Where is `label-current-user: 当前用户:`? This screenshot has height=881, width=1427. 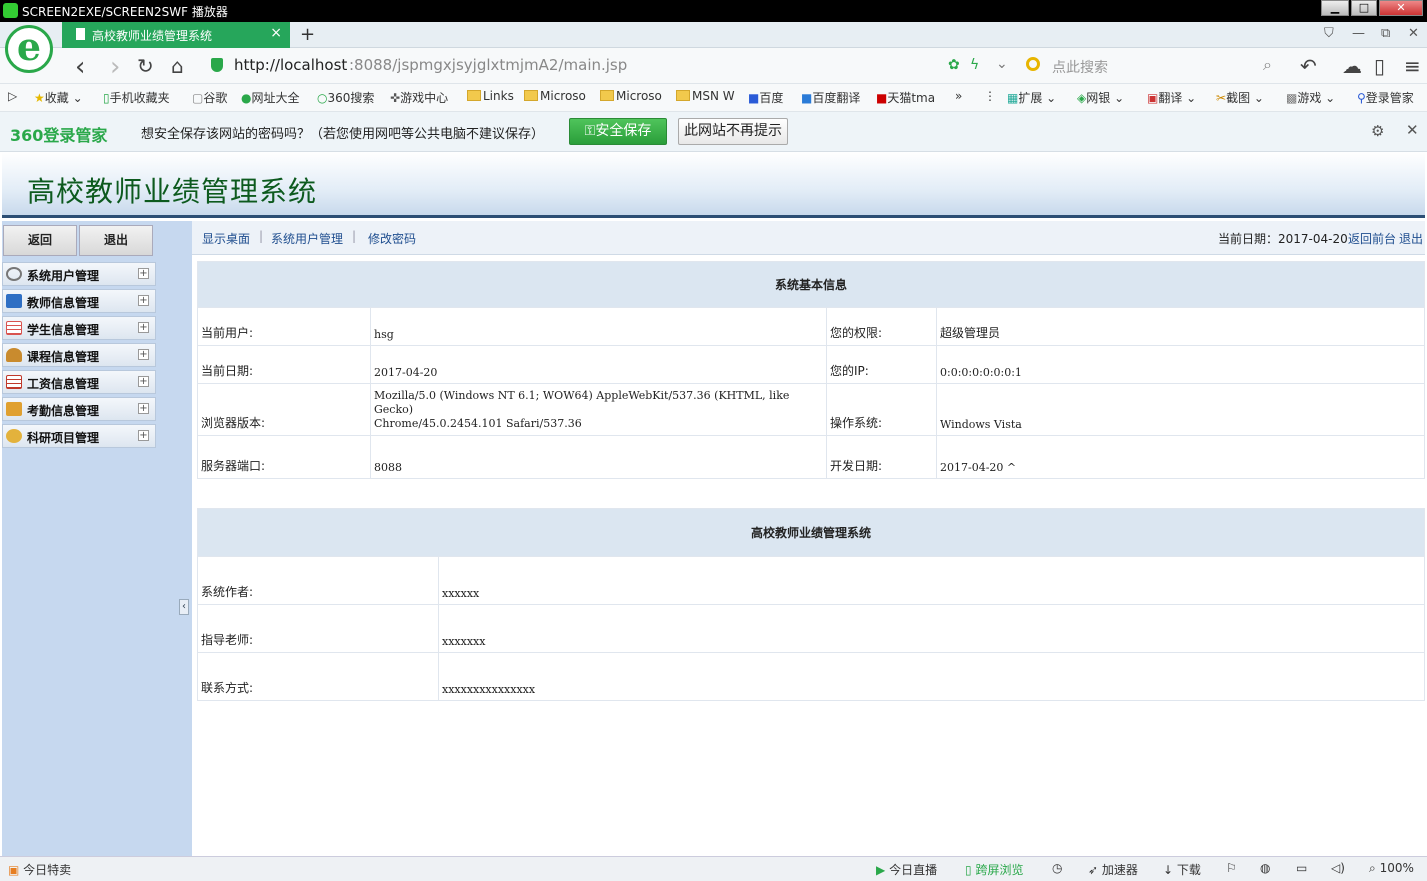 label-current-user: 当前用户: is located at coordinates (284, 326).